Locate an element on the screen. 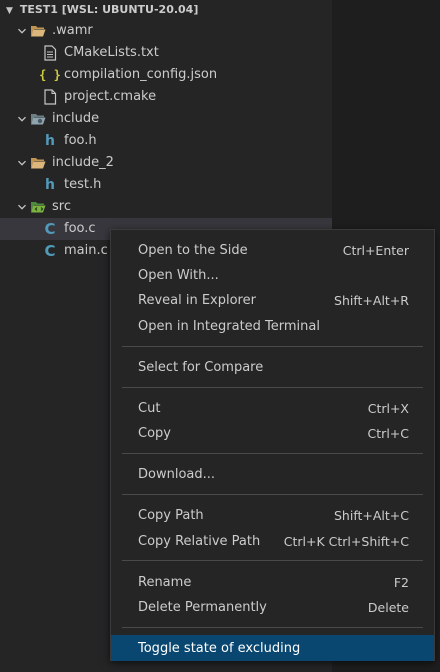 Image resolution: width=440 pixels, height=672 pixels. menu-item-select-for-compare: Select for Compare is located at coordinates (272, 367).